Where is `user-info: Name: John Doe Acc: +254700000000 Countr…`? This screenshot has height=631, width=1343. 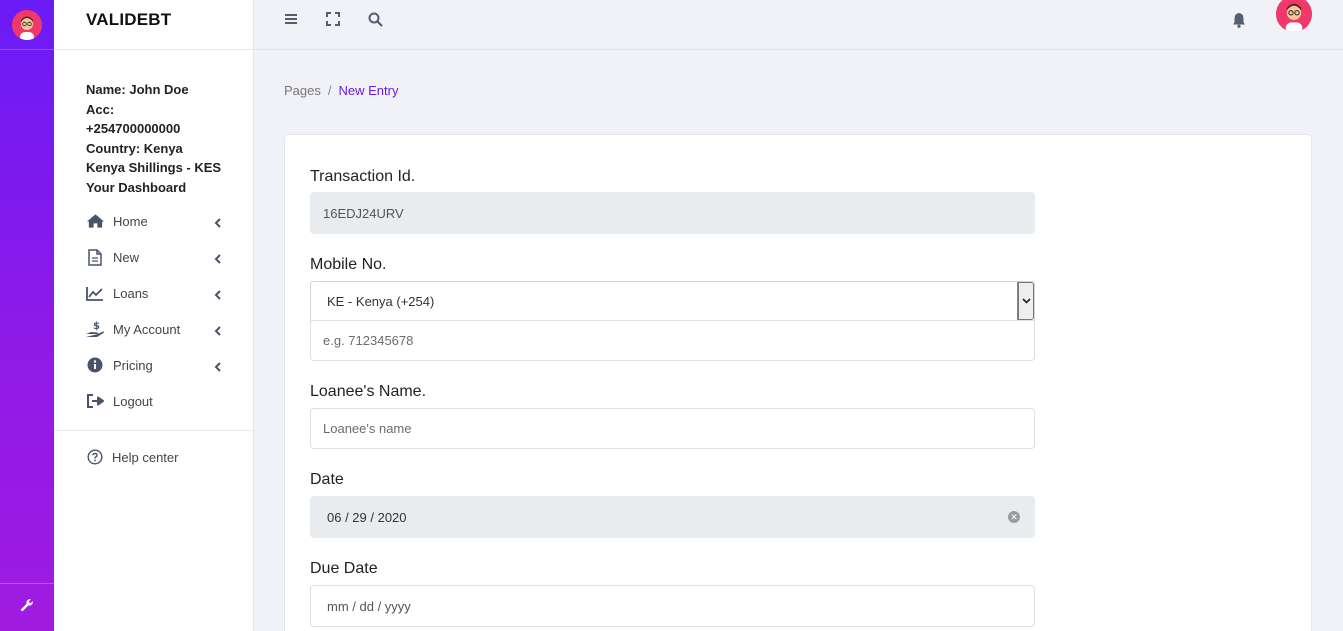
user-info: Name: John Doe Acc: +254700000000 Countr… is located at coordinates (153, 123).